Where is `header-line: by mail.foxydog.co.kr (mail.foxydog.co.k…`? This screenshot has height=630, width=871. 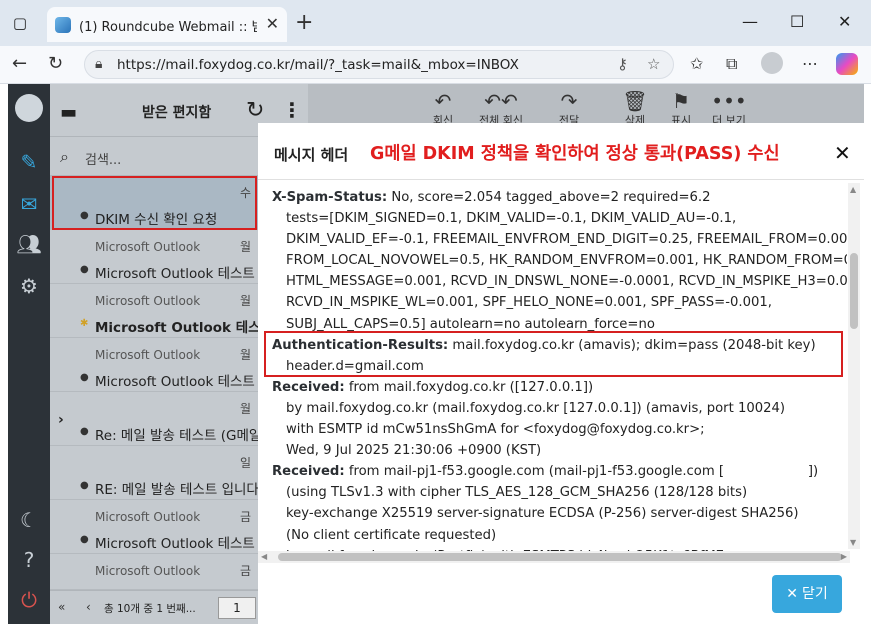 header-line: by mail.foxydog.co.kr (mail.foxydog.co.k… is located at coordinates (559, 408).